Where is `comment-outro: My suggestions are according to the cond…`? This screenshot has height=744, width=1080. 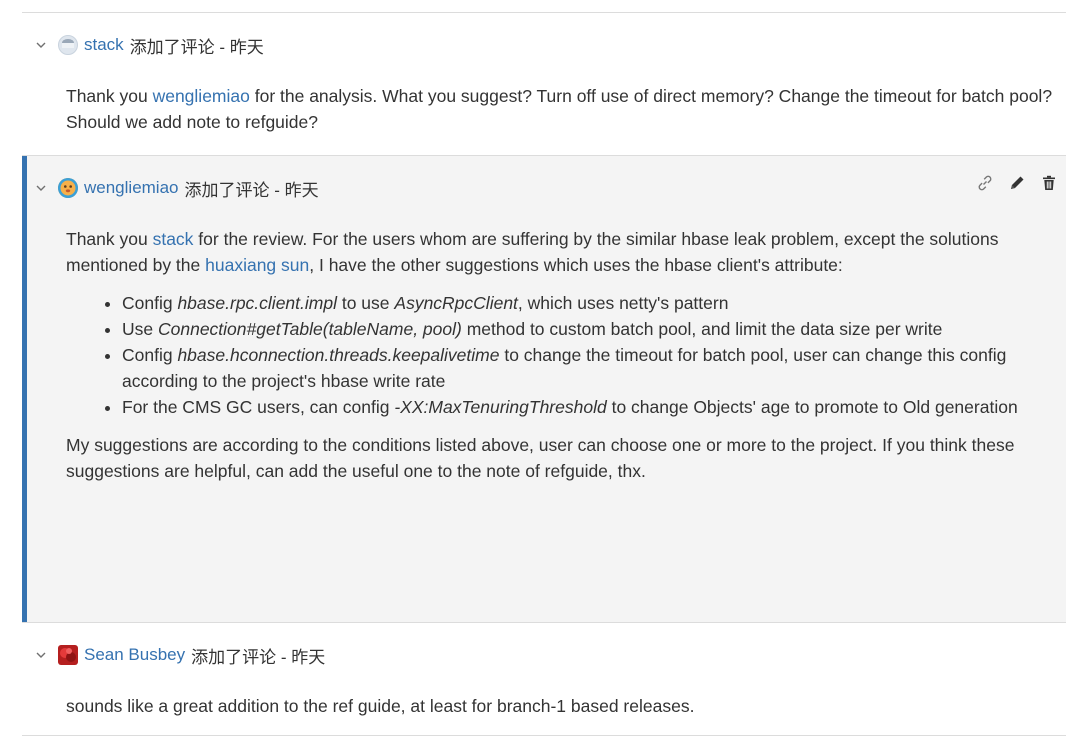 comment-outro: My suggestions are according to the cond… is located at coordinates (540, 458).